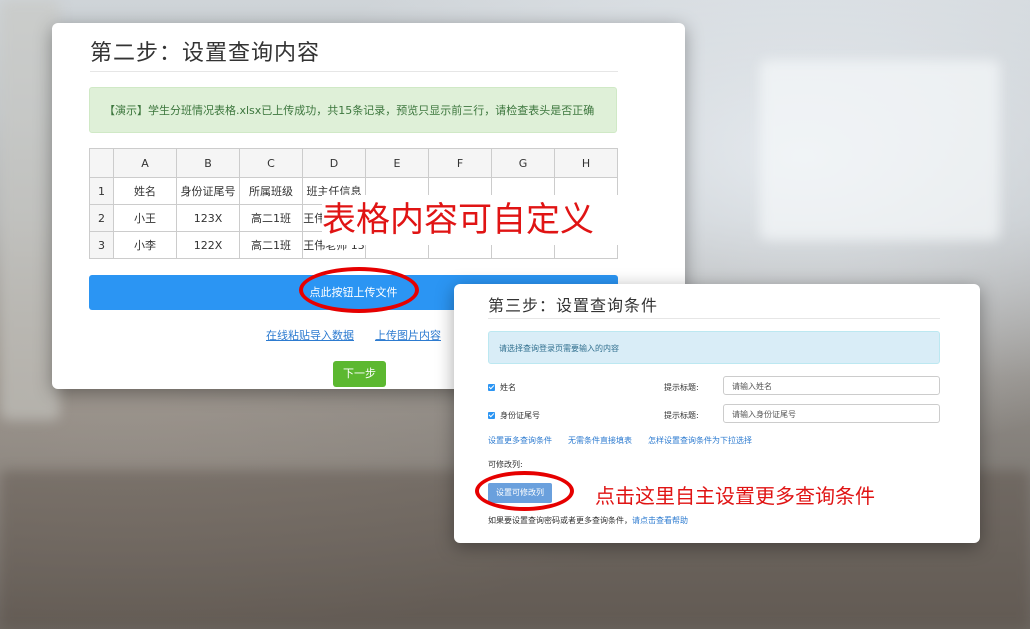 This screenshot has height=629, width=1030. I want to click on column-header: E, so click(397, 163).